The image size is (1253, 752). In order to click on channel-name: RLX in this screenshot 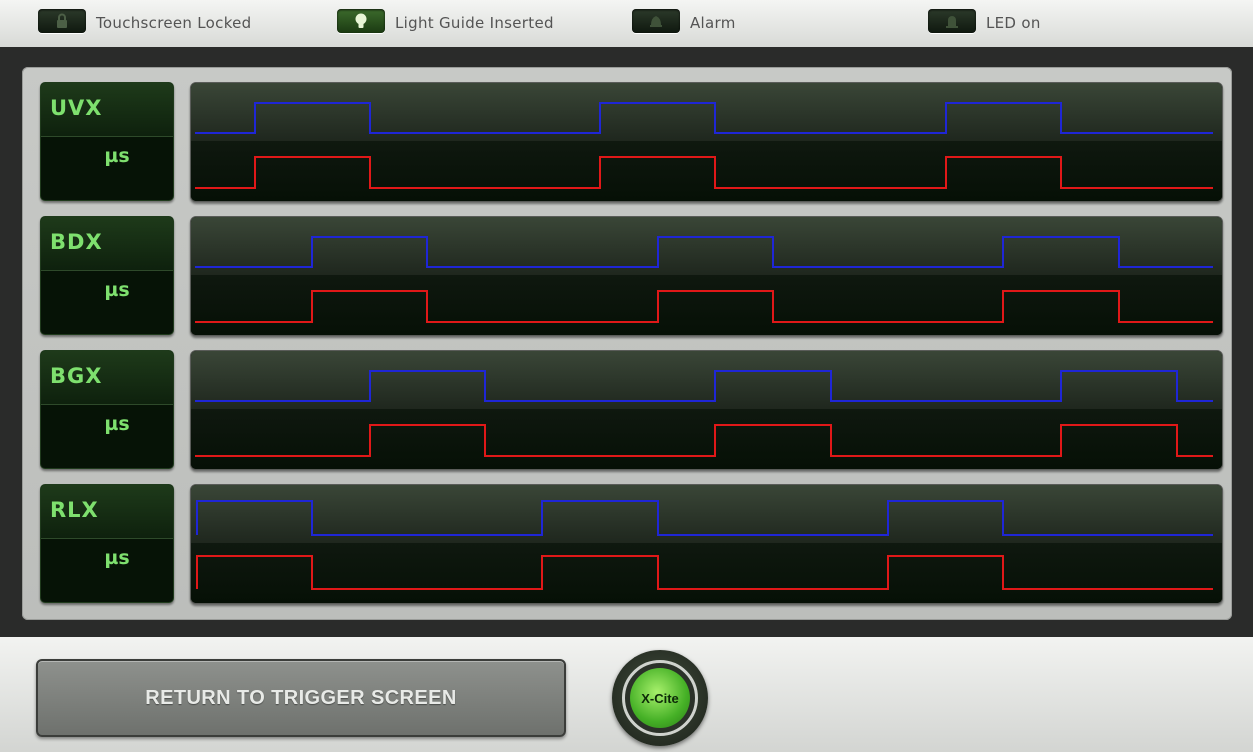, I will do `click(74, 510)`.